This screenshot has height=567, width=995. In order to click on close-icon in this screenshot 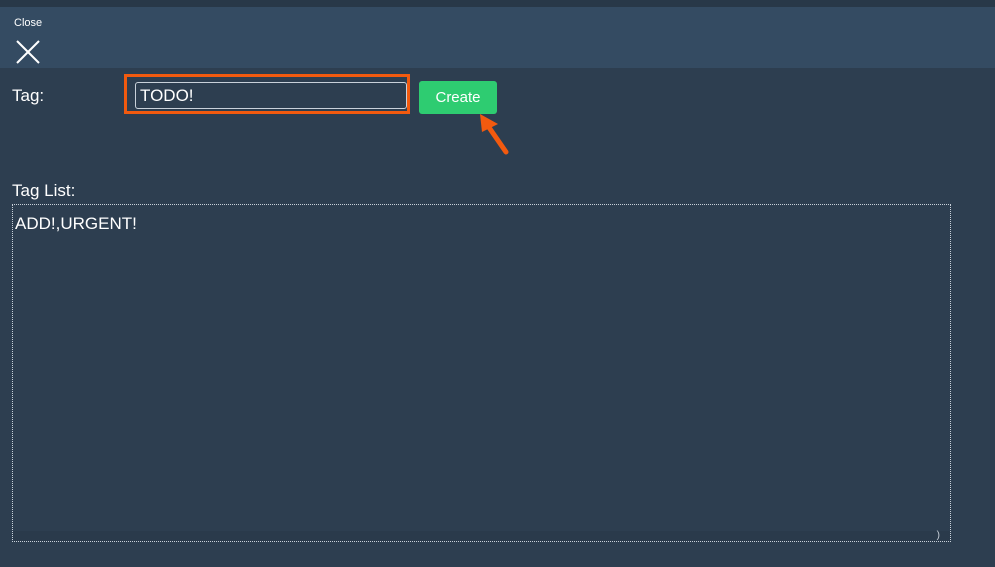, I will do `click(28, 52)`.